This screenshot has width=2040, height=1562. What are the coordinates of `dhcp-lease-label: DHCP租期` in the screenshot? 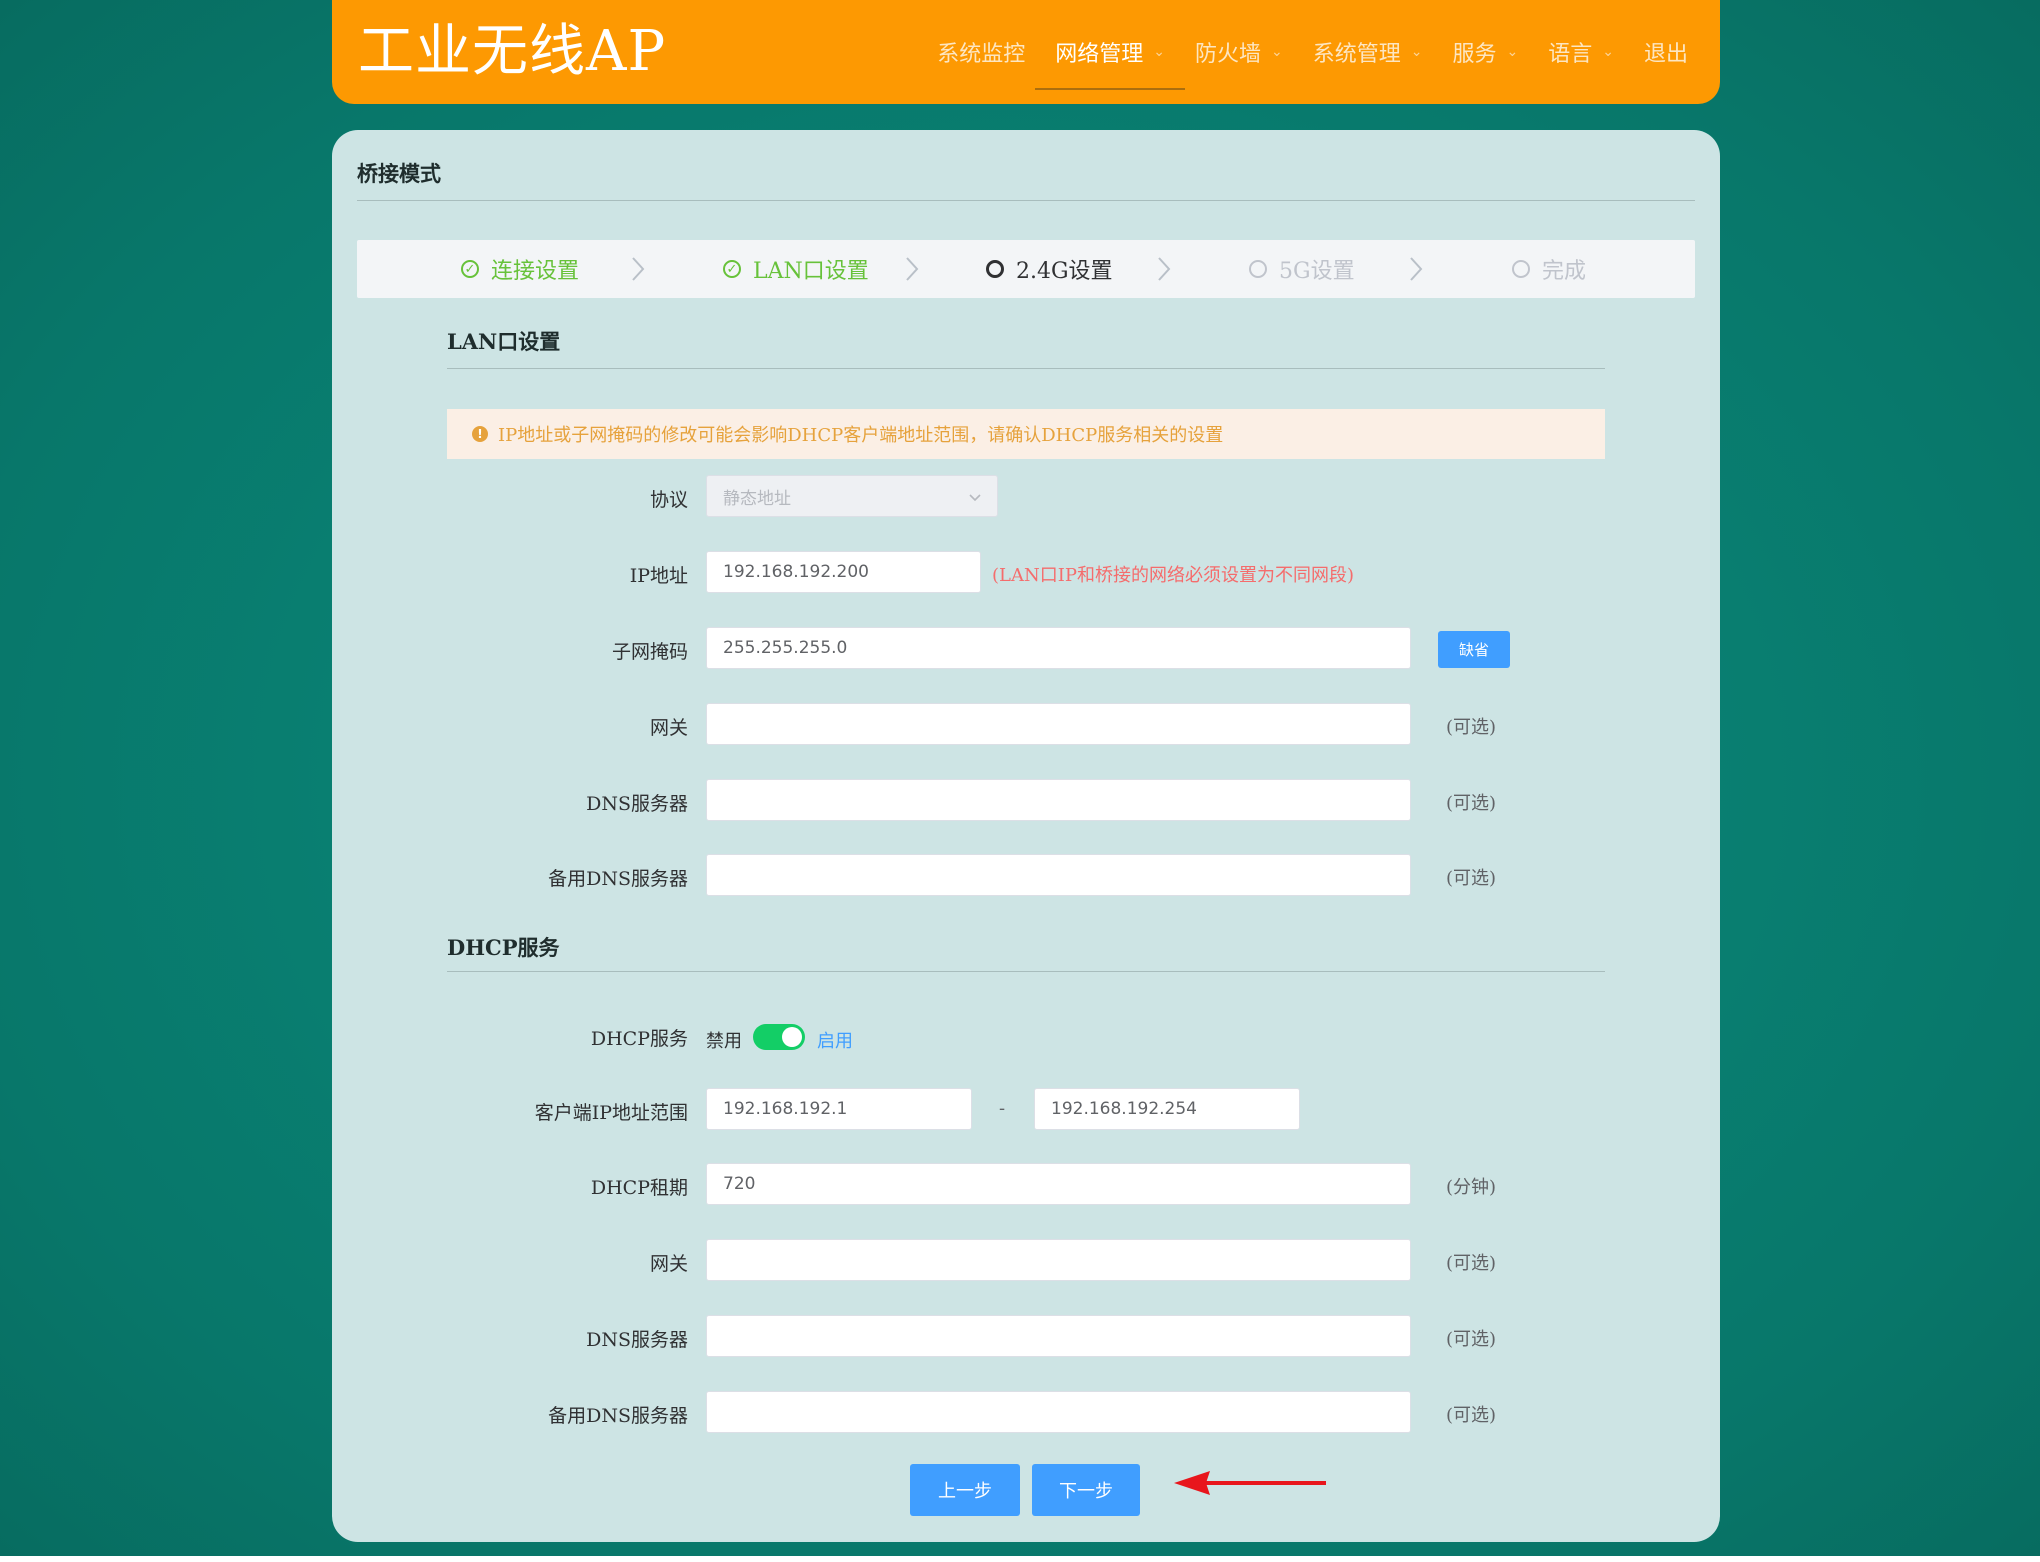 It's located at (639, 1188).